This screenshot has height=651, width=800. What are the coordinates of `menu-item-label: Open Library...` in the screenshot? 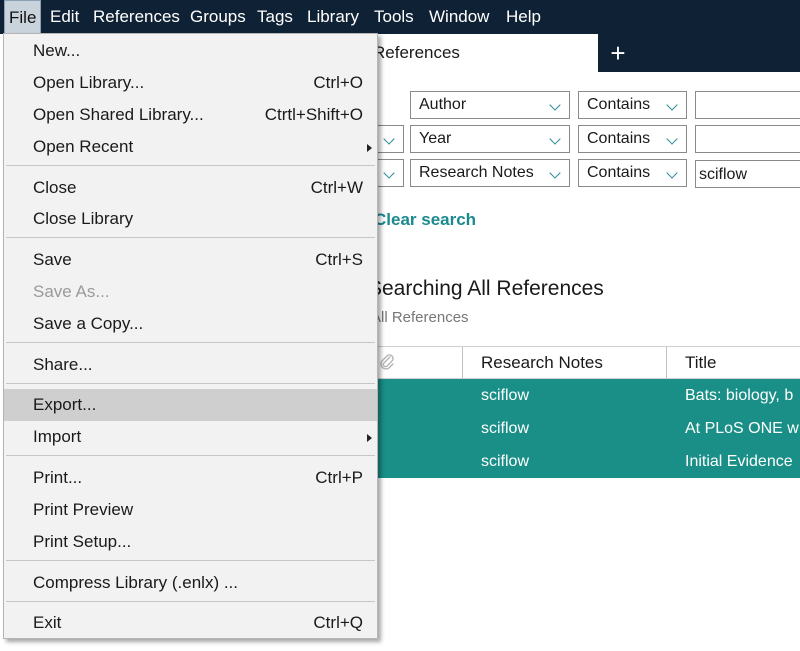 It's located at (89, 82).